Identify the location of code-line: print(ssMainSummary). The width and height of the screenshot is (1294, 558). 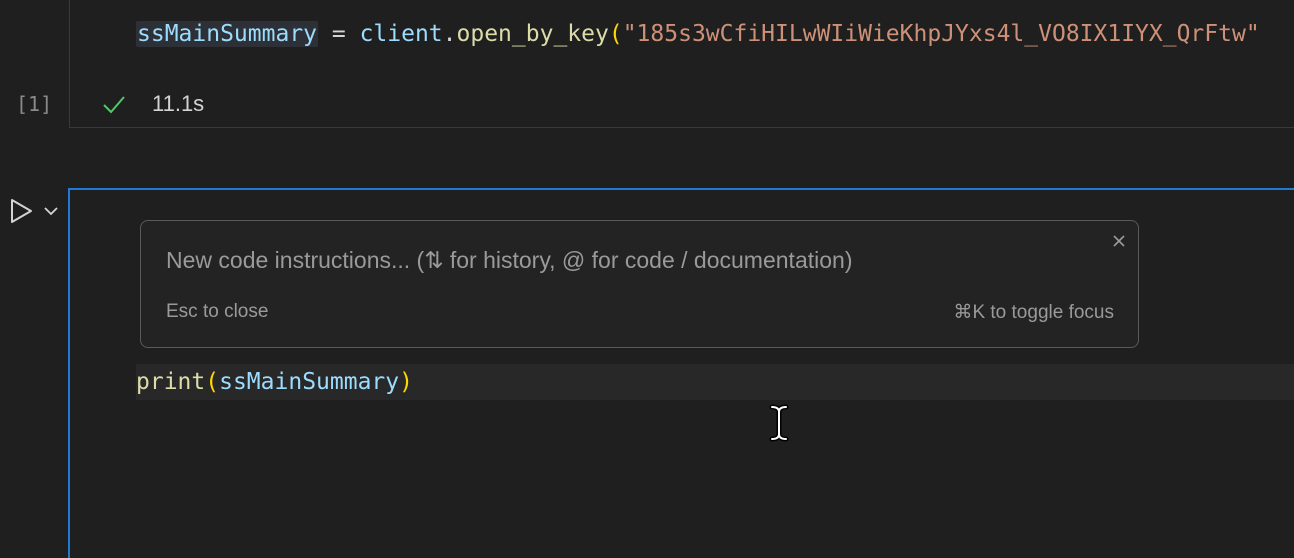
(274, 382).